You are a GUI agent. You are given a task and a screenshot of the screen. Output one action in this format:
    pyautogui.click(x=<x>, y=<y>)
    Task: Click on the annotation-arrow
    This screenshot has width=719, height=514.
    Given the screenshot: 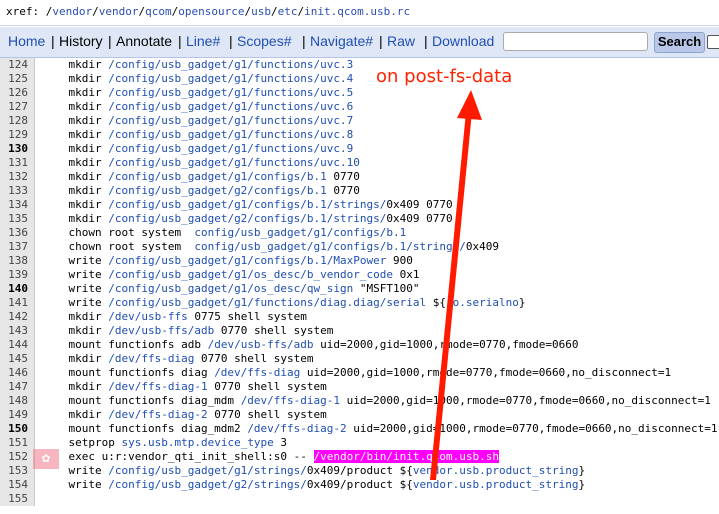 What is the action you would take?
    pyautogui.click(x=456, y=285)
    